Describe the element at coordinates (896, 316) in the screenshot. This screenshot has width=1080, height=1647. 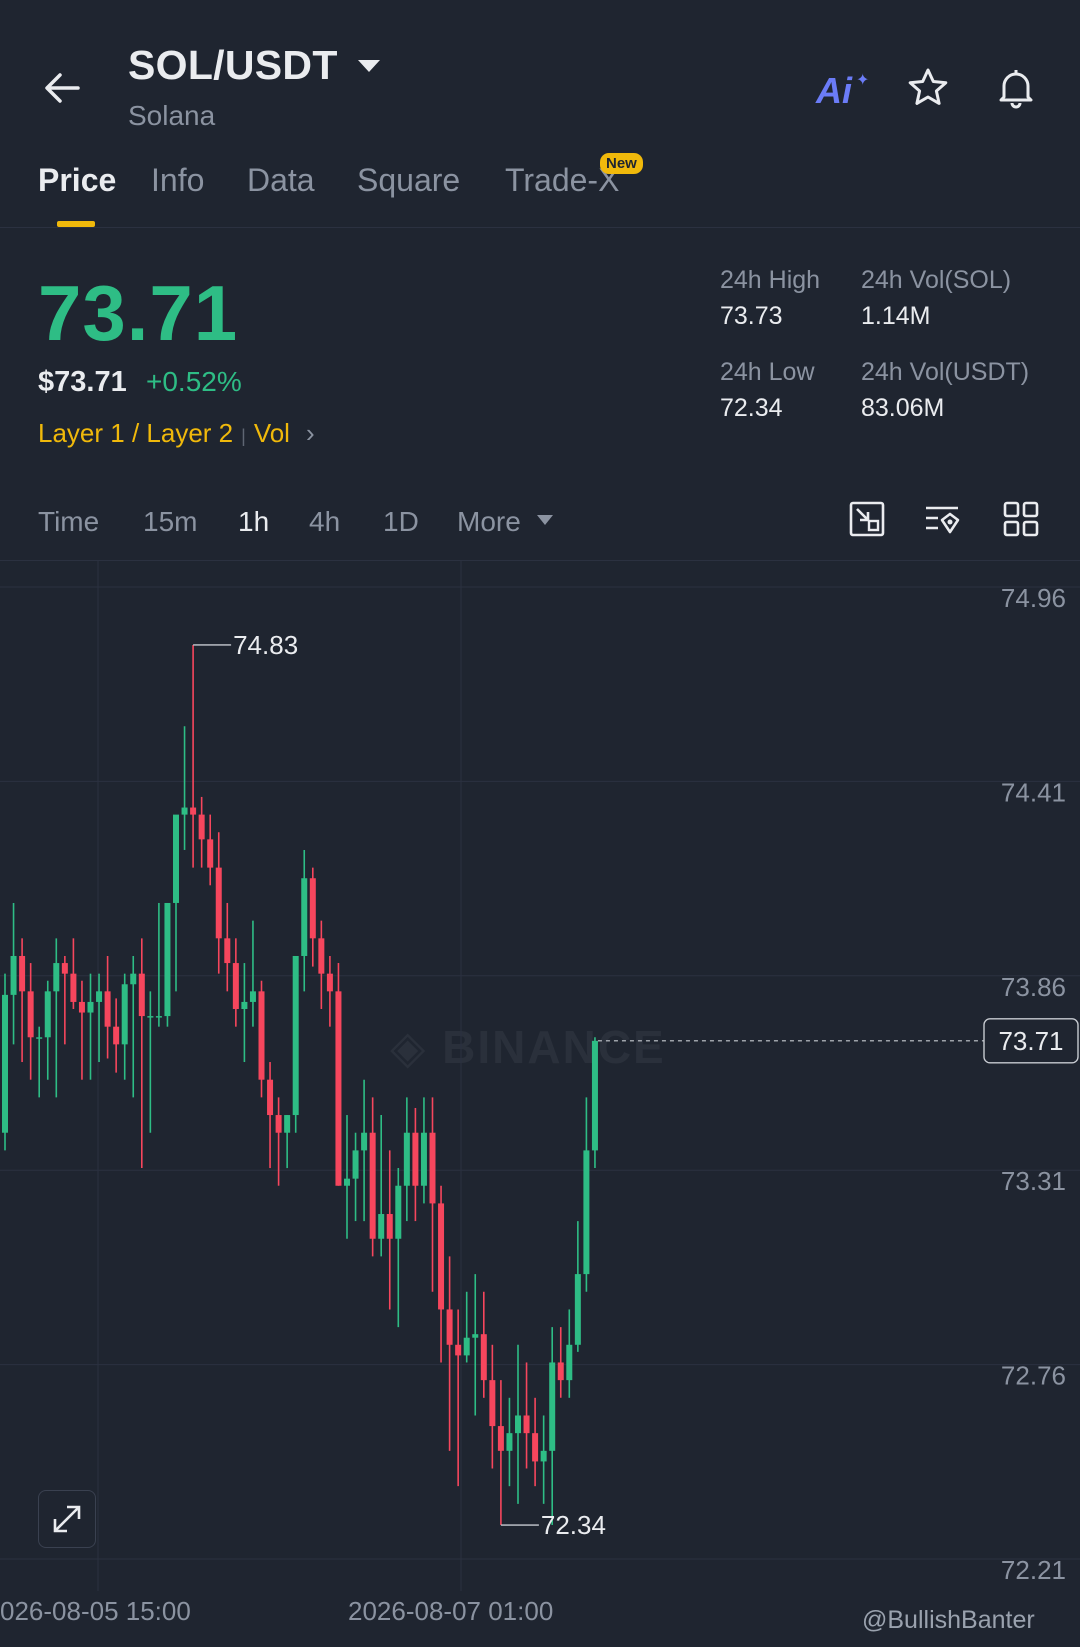
I see `stat-24h-vol-sol-value: 1.14M` at that location.